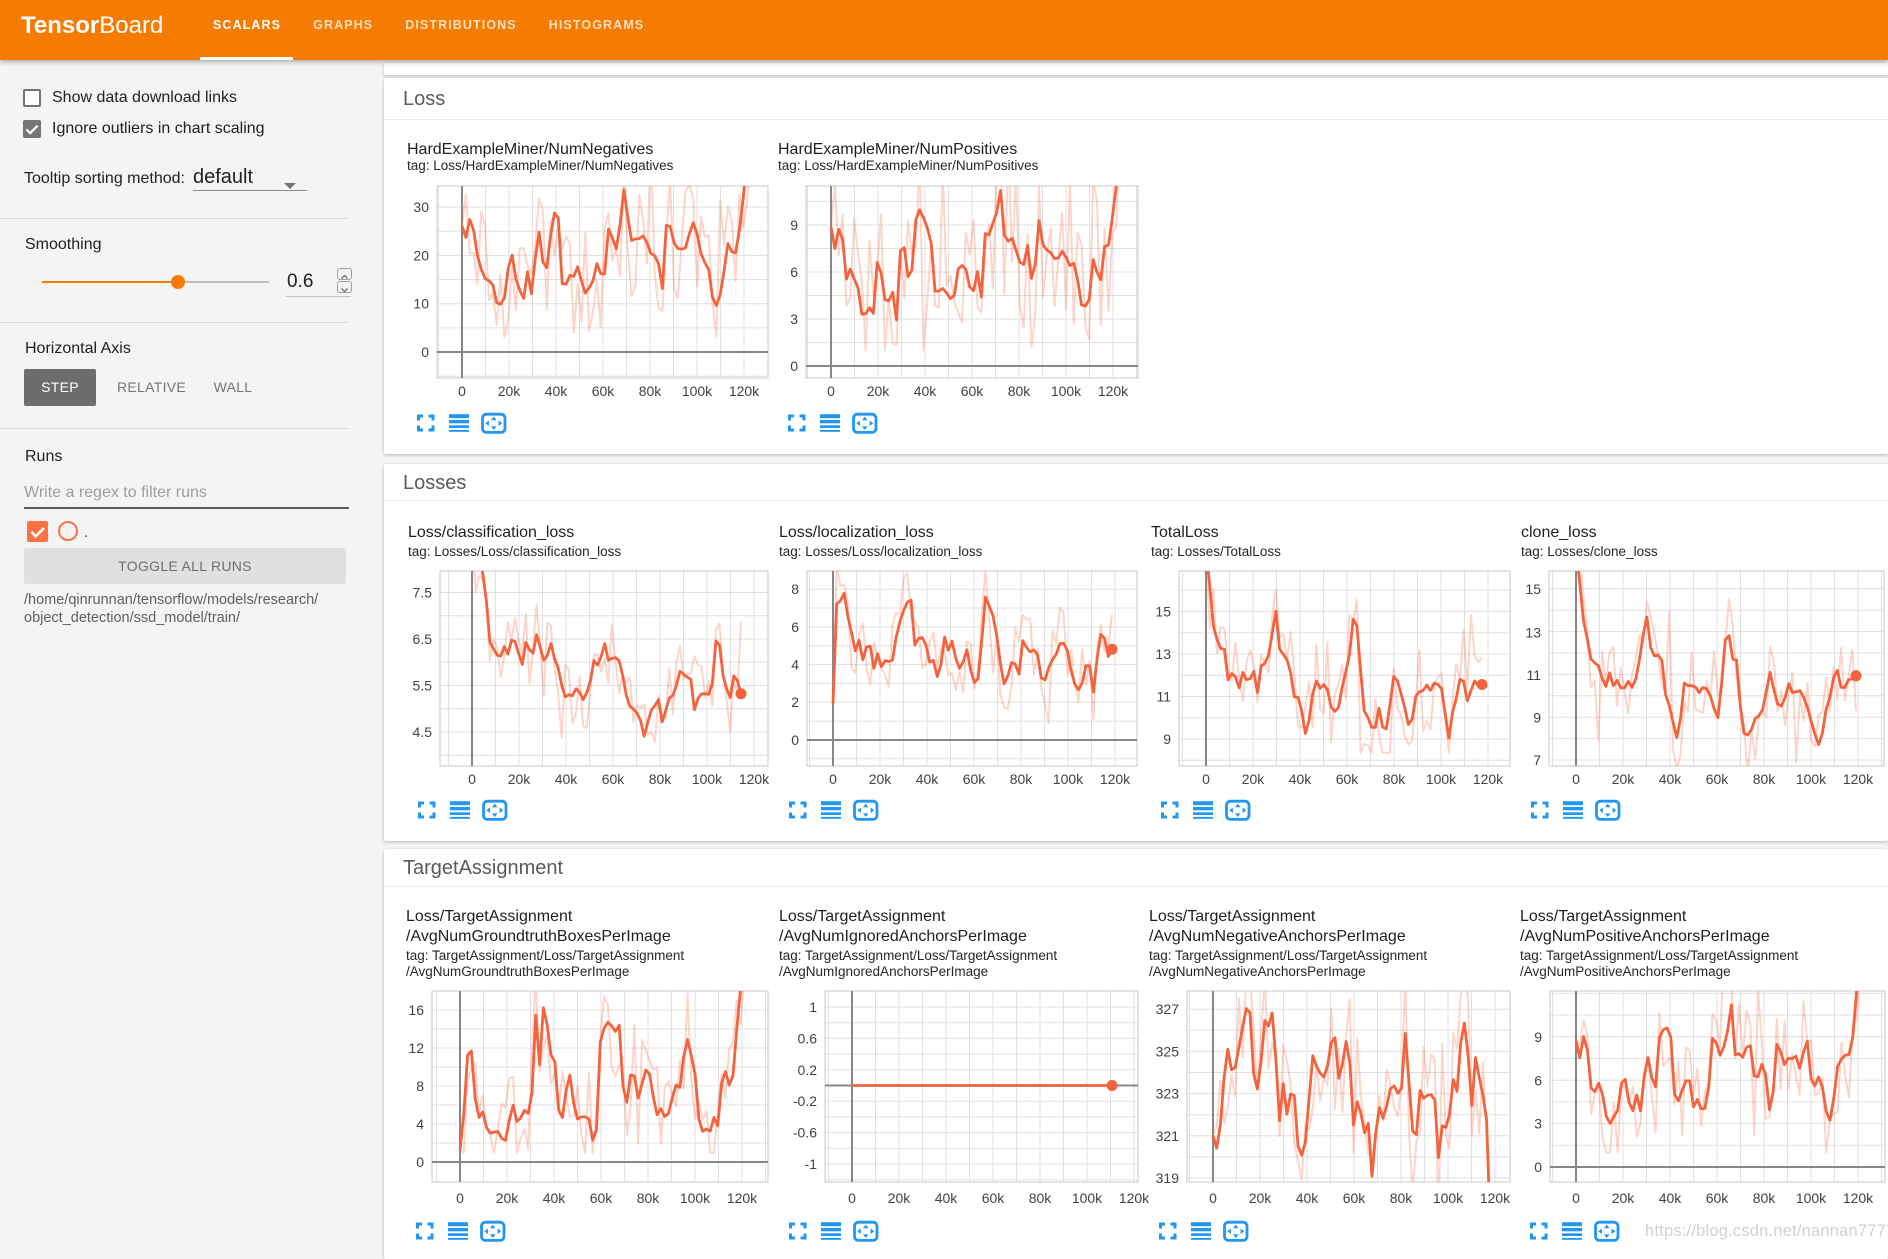  What do you see at coordinates (1538, 1080) in the screenshot?
I see `svg-text: 6` at bounding box center [1538, 1080].